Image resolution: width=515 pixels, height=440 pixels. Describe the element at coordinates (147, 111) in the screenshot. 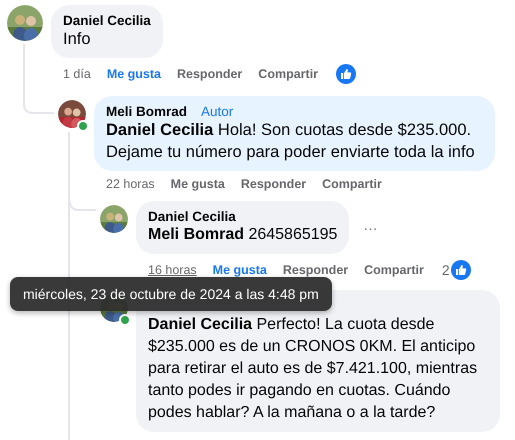

I see `author-name: Meli Bomrad` at that location.